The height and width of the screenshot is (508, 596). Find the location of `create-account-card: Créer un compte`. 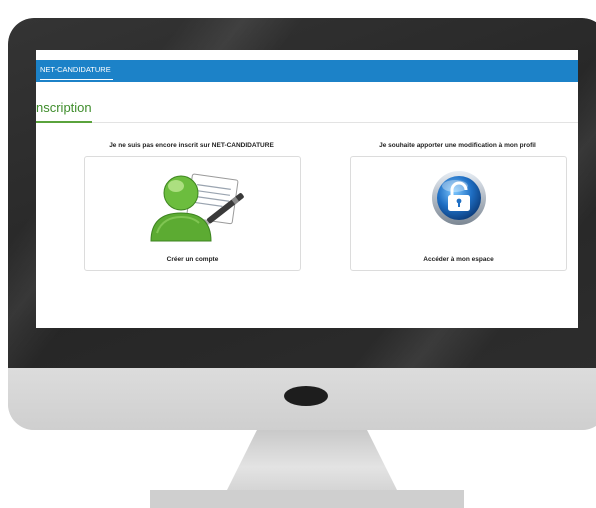

create-account-card: Créer un compte is located at coordinates (192, 213).